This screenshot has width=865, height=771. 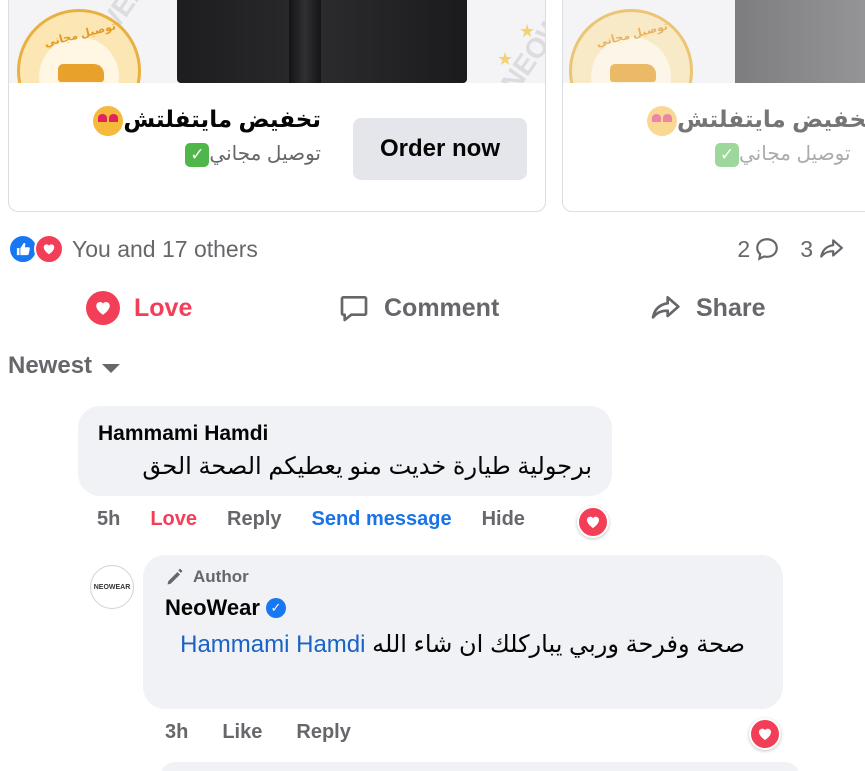 I want to click on product-card-2: توصيل مجاني تخفيض مايتفلتش توصيل مجاني✓, so click(x=713, y=106).